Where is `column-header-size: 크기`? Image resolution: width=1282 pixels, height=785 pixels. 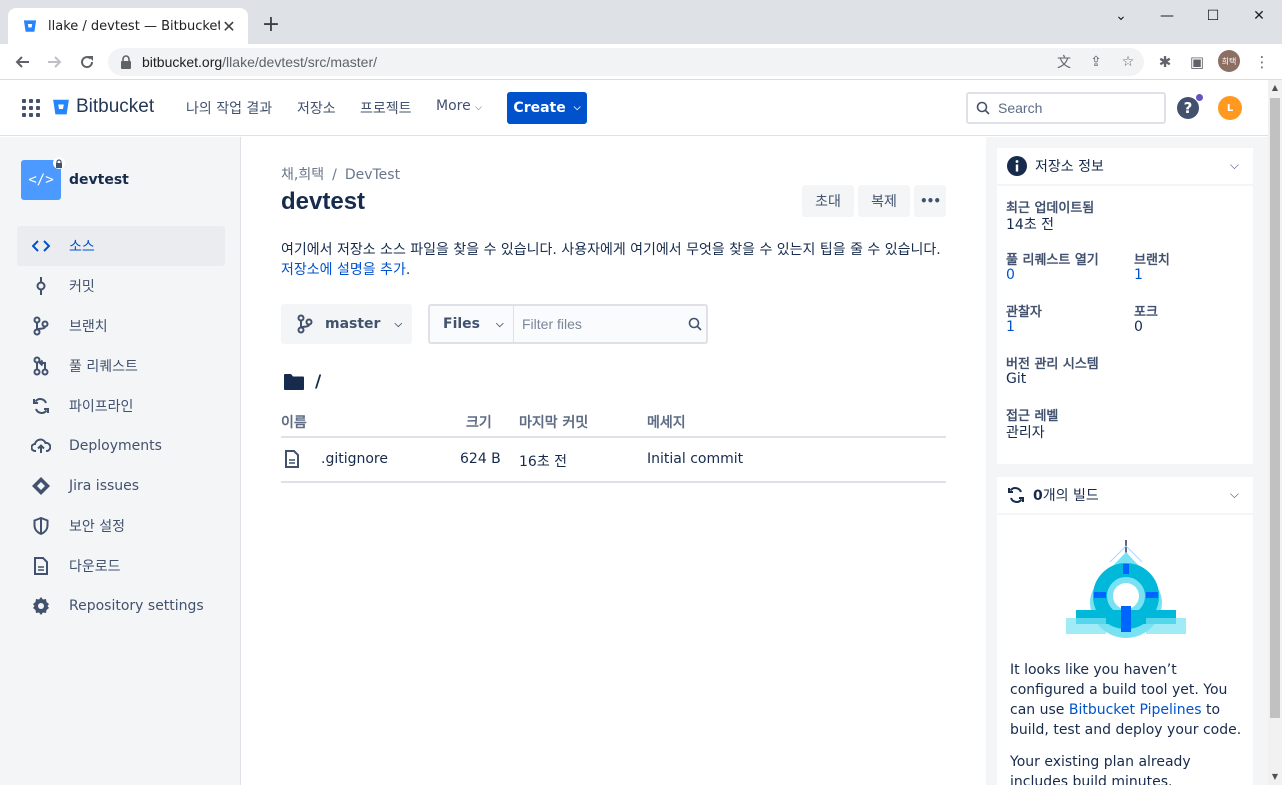 column-header-size: 크기 is located at coordinates (479, 422).